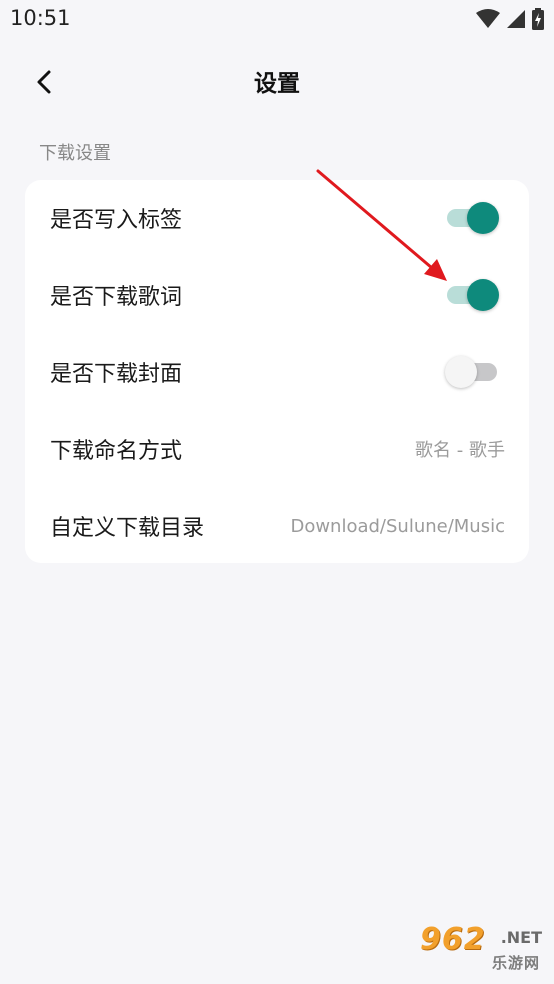 This screenshot has width=554, height=984. Describe the element at coordinates (453, 939) in the screenshot. I see `watermark-brand: 962` at that location.